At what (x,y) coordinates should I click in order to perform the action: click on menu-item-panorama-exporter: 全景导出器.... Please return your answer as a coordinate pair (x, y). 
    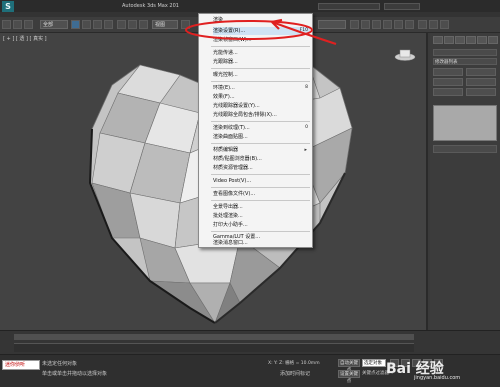
    Looking at the image, I should click on (261, 207).